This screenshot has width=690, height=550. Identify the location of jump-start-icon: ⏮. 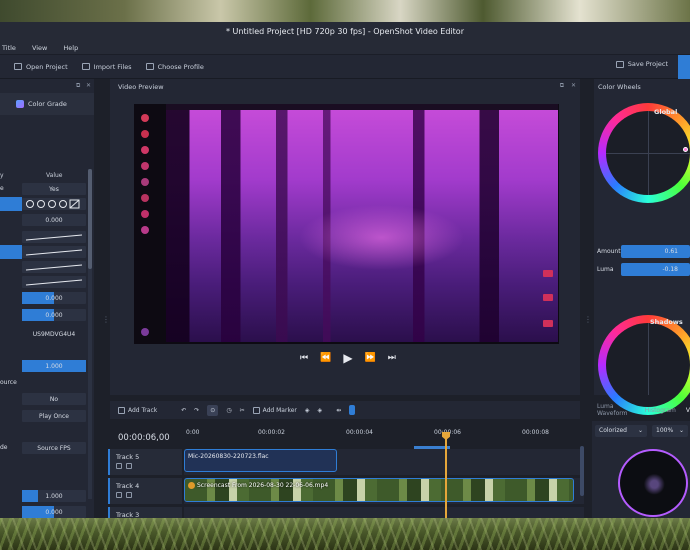
(304, 358).